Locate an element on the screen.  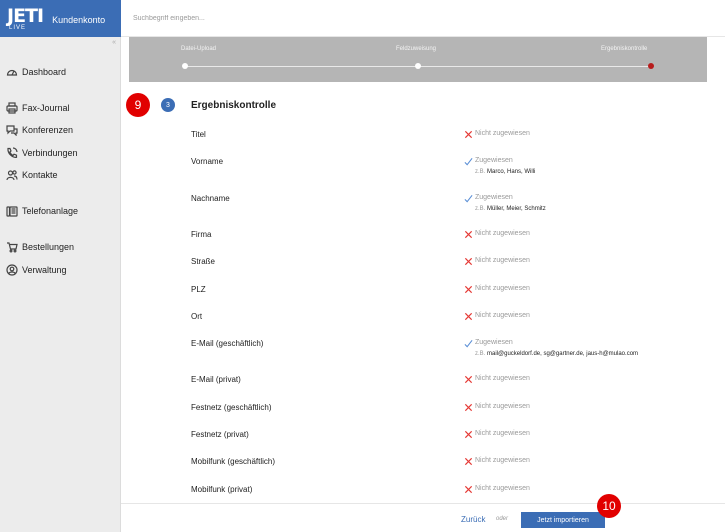
field-name: Festnetz (geschäftlich) is located at coordinates (231, 407).